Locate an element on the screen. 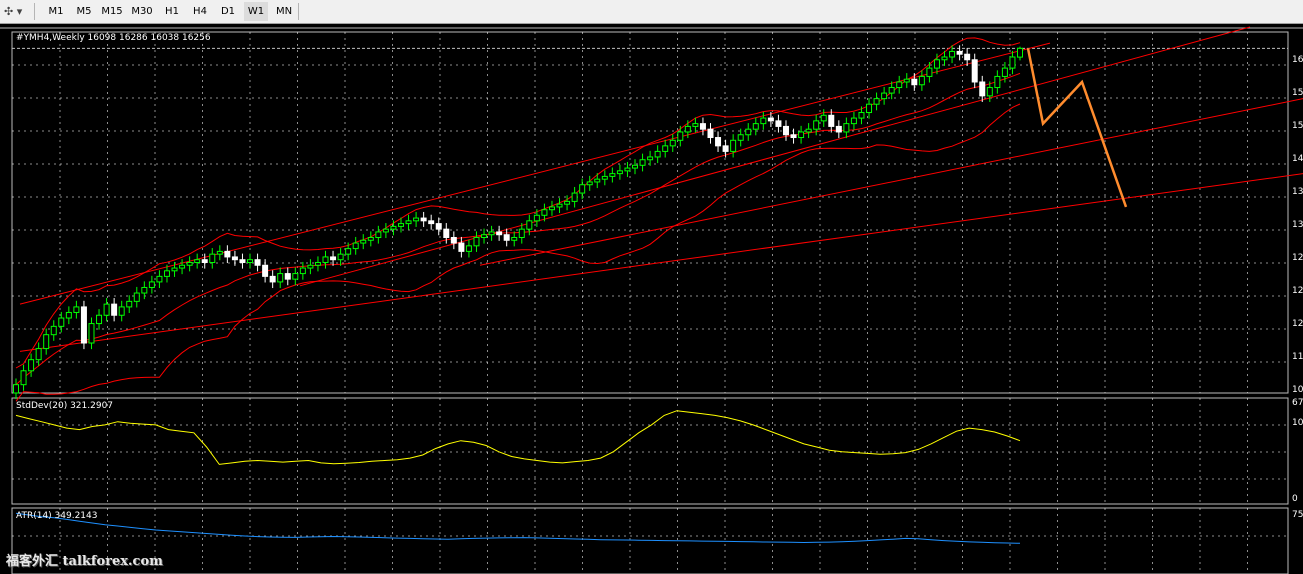 The height and width of the screenshot is (574, 1303). price-axis-label: 11 is located at coordinates (1297, 357).